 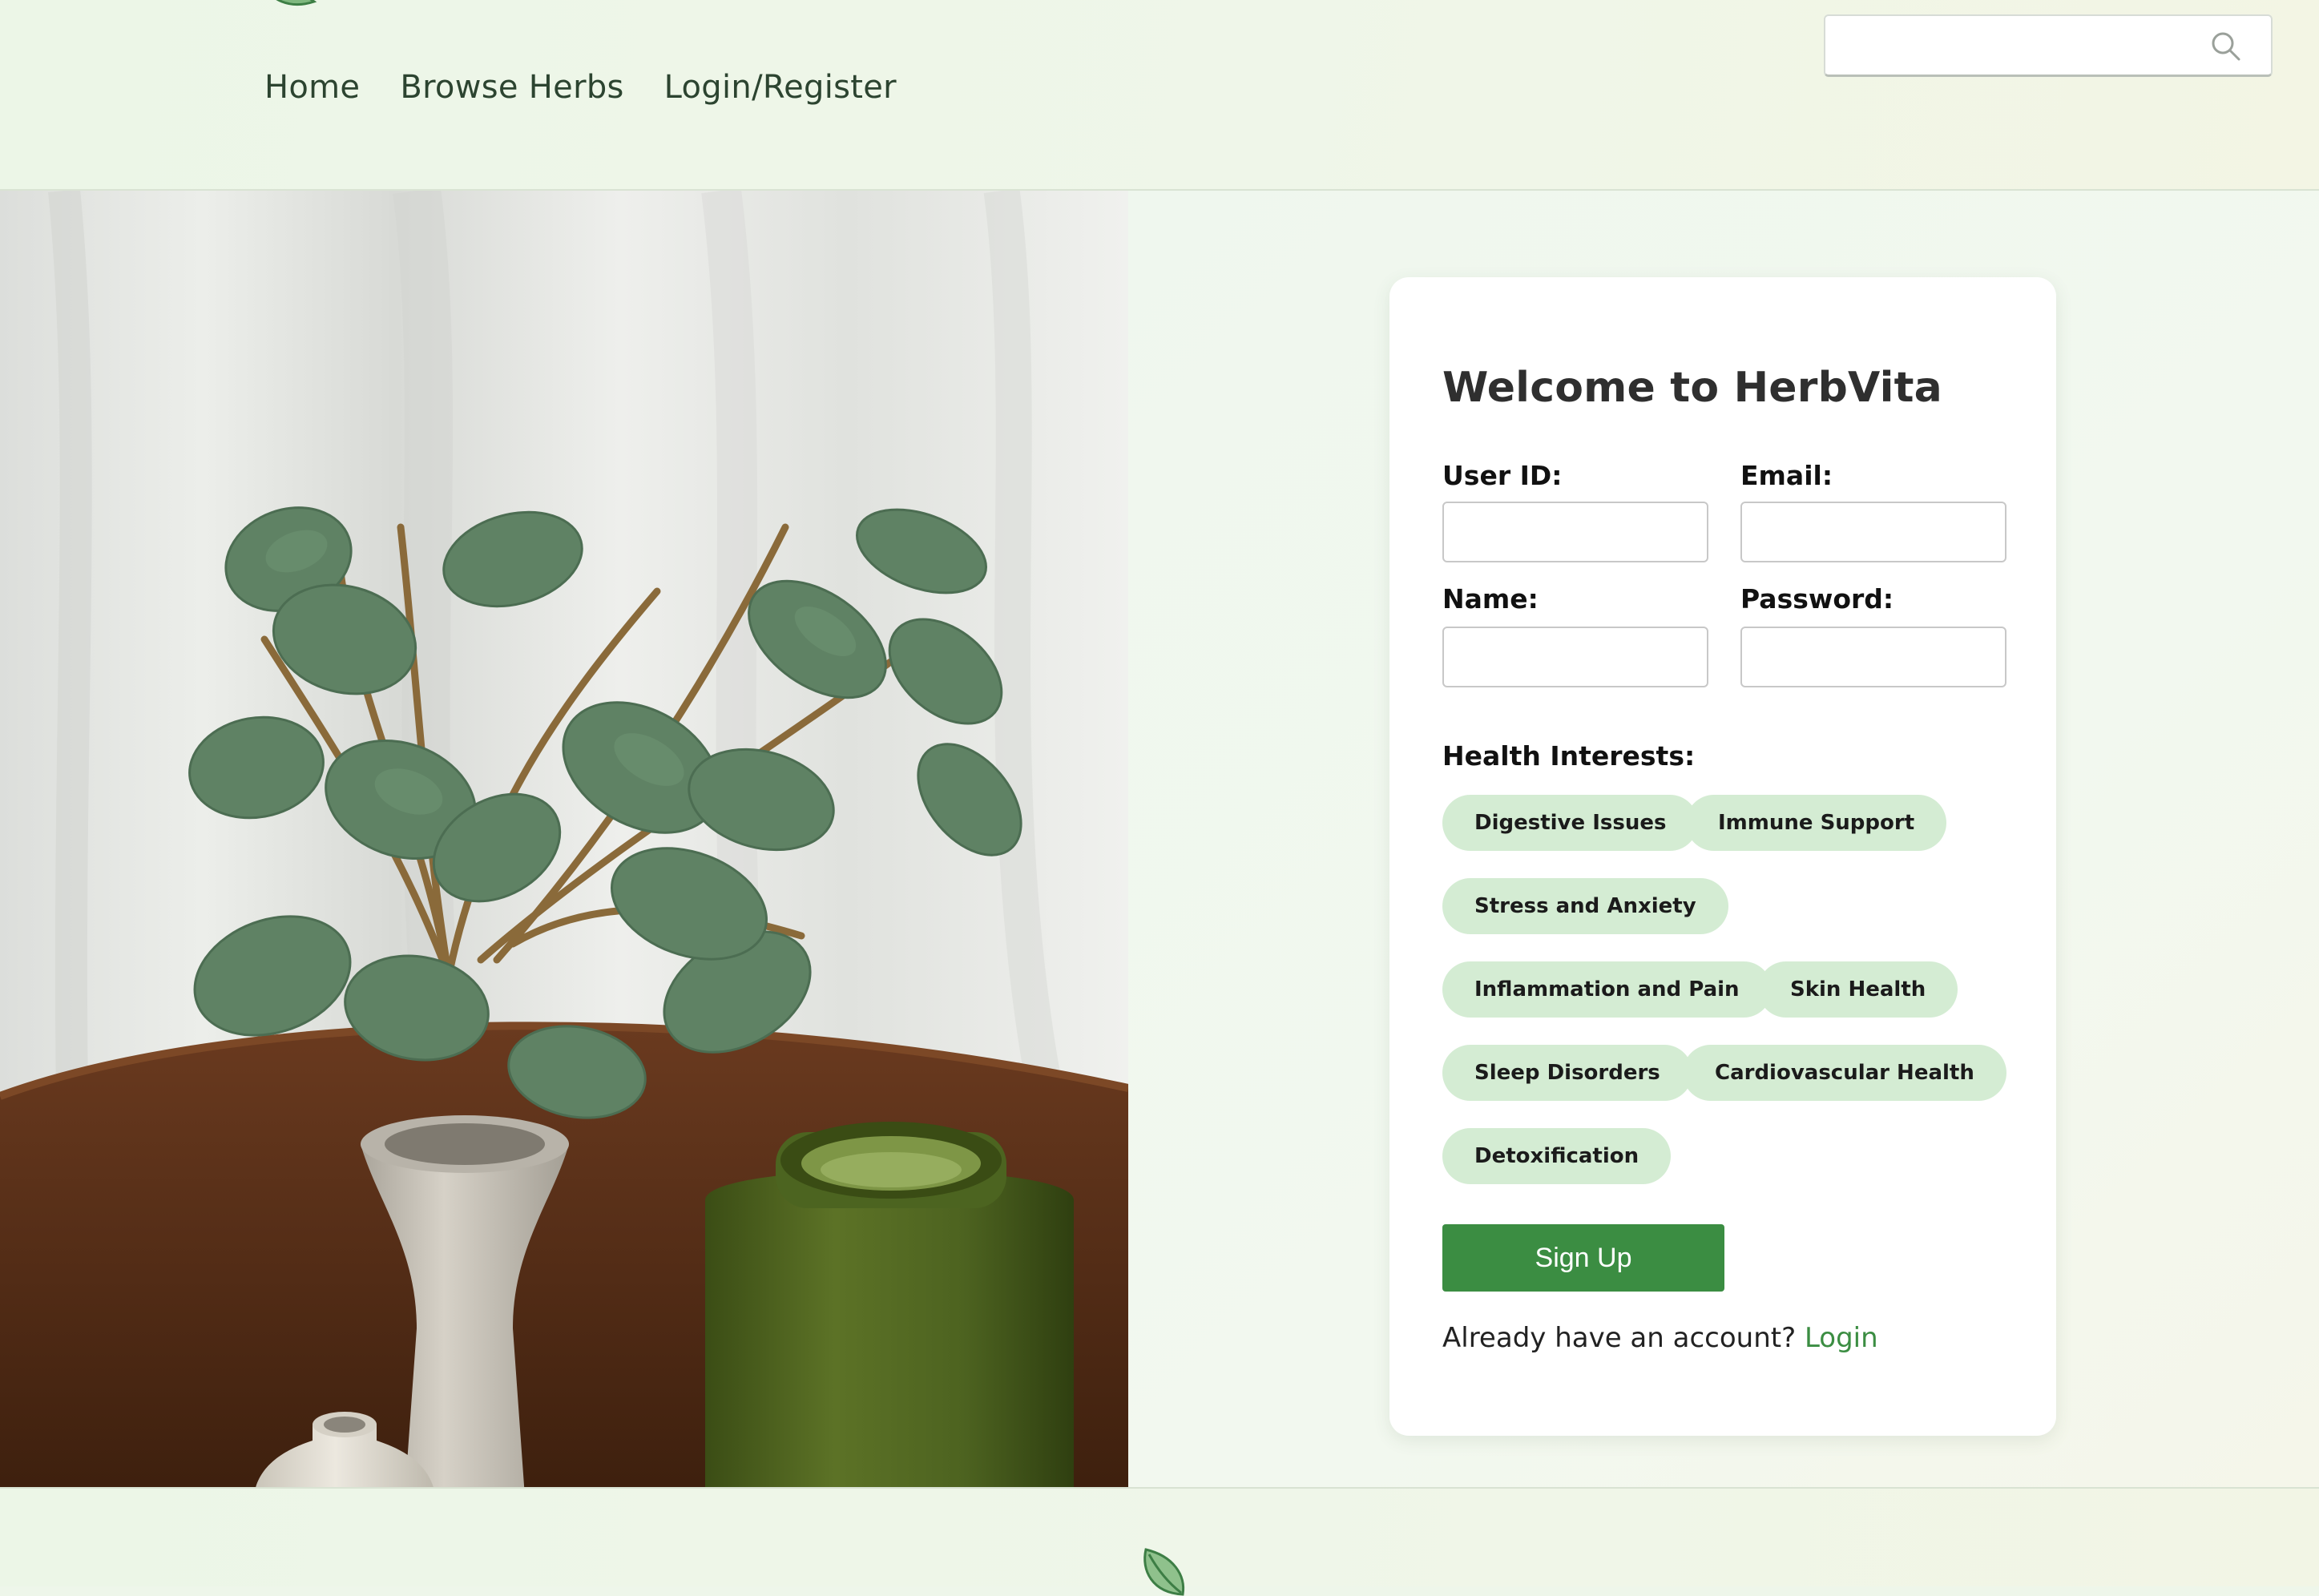 I want to click on login-link: Login, so click(x=1841, y=1338).